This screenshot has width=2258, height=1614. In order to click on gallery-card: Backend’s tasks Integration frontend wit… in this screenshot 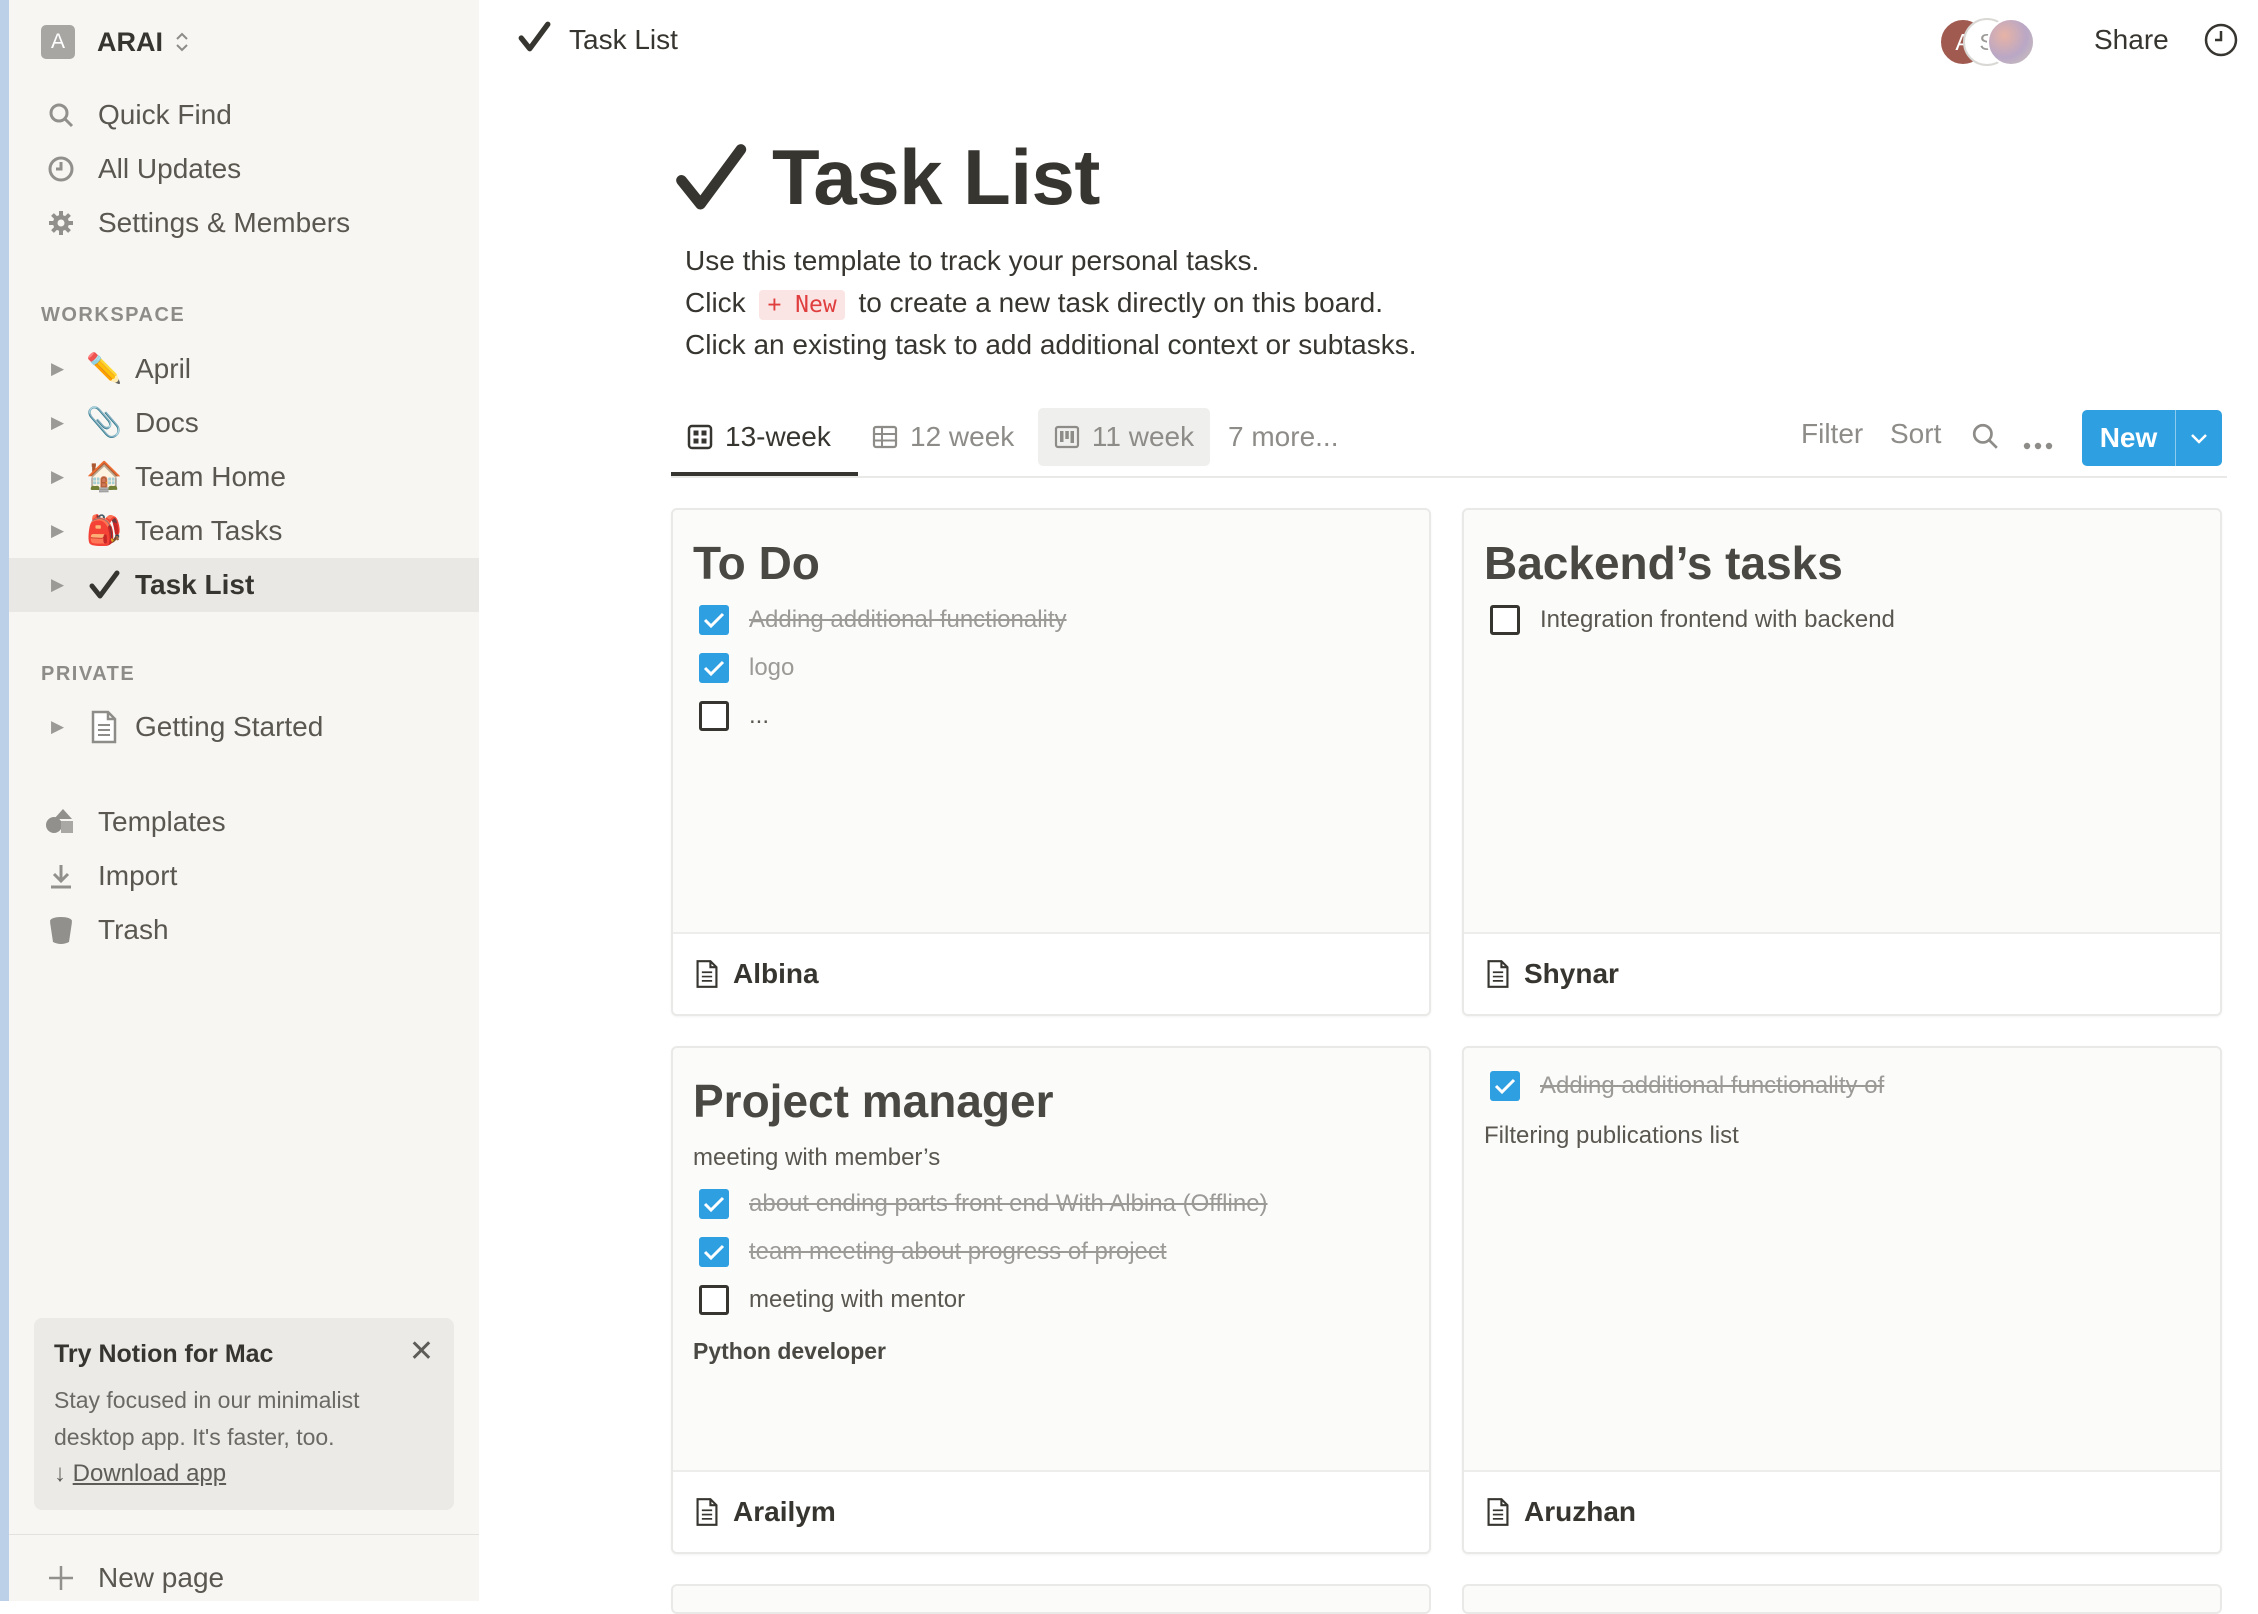, I will do `click(1842, 762)`.